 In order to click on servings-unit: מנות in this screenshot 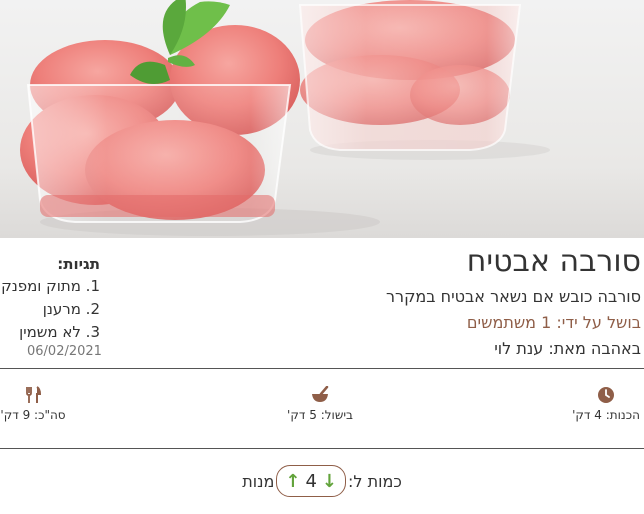, I will do `click(258, 481)`.